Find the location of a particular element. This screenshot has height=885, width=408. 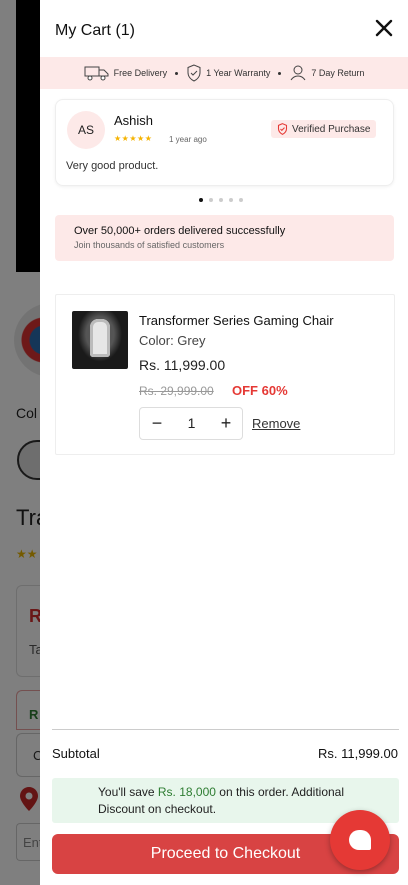

product-thumbnail is located at coordinates (100, 340).